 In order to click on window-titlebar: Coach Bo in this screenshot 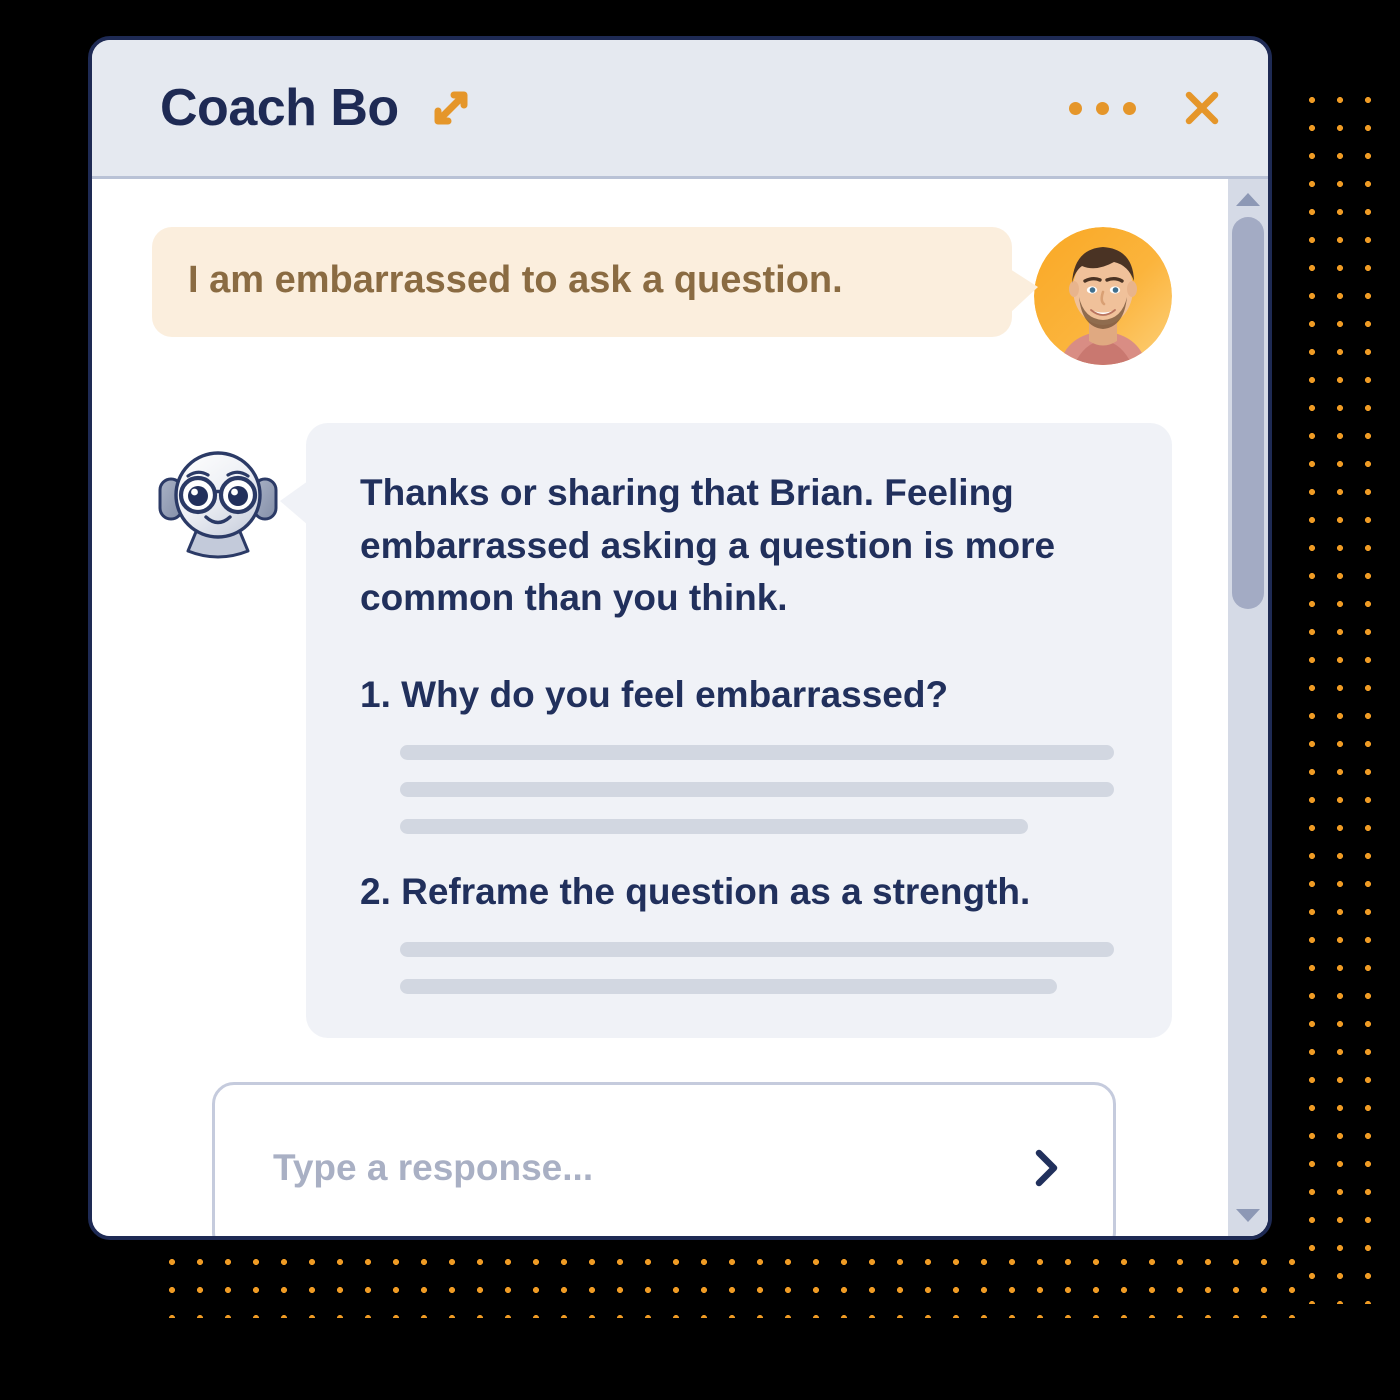, I will do `click(680, 109)`.